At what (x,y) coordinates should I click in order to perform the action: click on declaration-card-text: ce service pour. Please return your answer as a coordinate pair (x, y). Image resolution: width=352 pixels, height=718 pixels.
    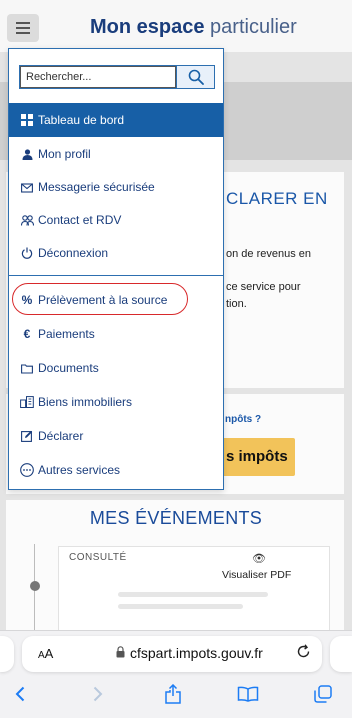
    Looking at the image, I should click on (263, 287).